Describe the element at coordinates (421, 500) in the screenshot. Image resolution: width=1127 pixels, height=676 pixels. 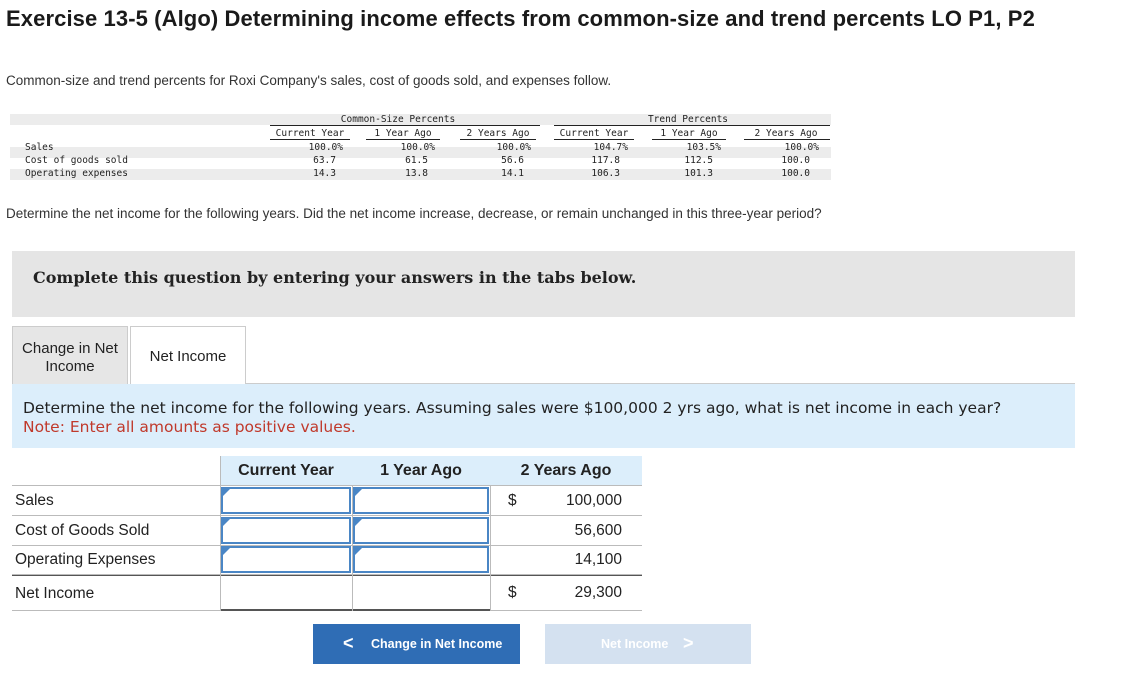
I see `sales-1-year-ago-input` at that location.